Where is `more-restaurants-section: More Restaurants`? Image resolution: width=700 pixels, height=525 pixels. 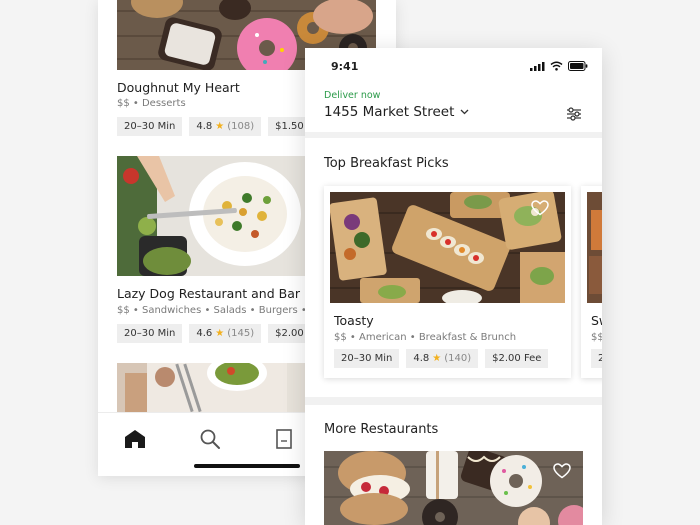 more-restaurants-section: More Restaurants is located at coordinates (453, 465).